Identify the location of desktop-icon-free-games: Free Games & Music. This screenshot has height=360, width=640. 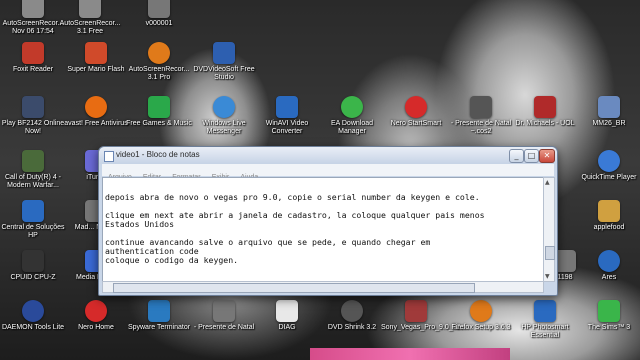
(159, 112).